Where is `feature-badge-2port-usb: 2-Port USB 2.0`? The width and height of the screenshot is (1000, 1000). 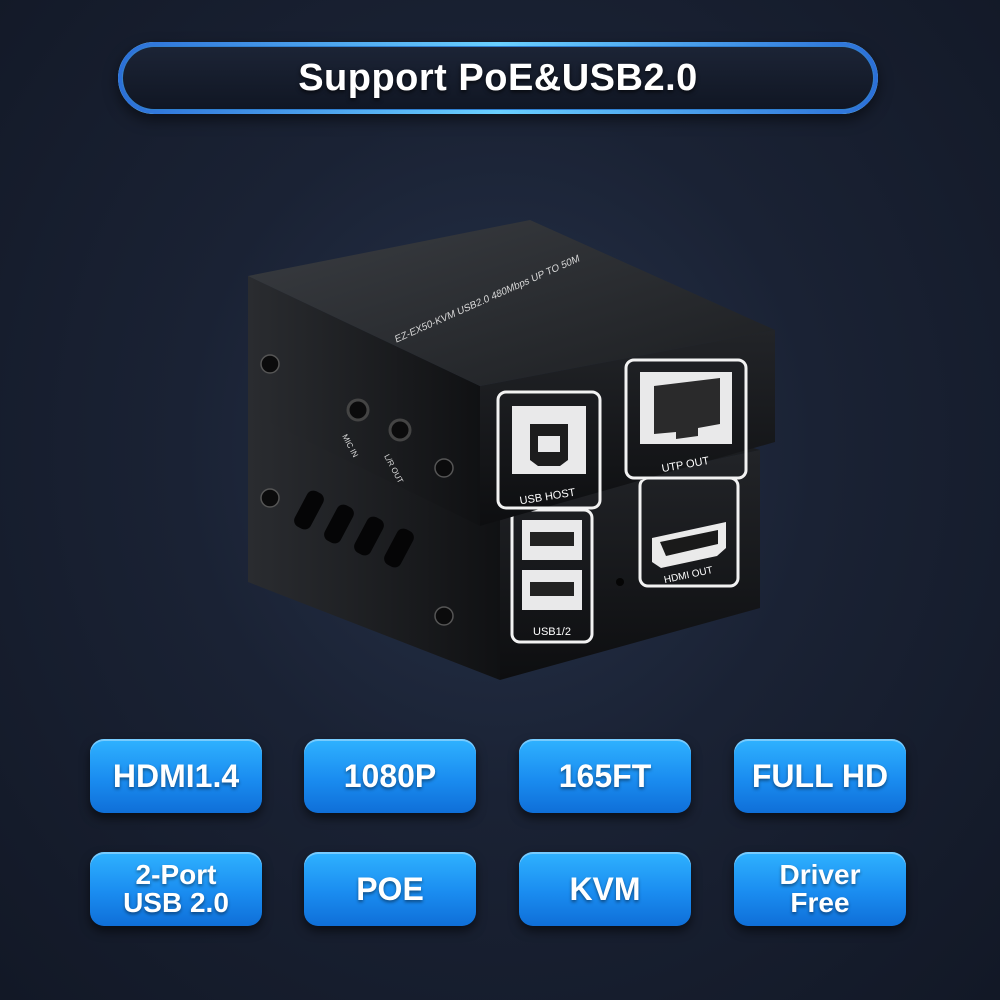 feature-badge-2port-usb: 2-Port USB 2.0 is located at coordinates (176, 889).